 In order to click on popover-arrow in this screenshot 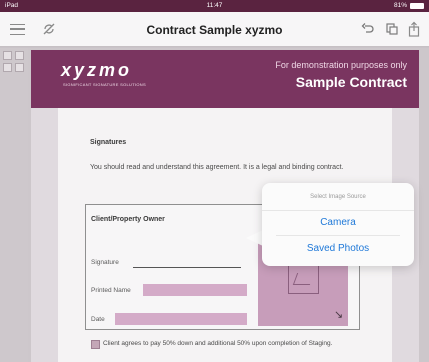, I will do `click(254, 238)`.